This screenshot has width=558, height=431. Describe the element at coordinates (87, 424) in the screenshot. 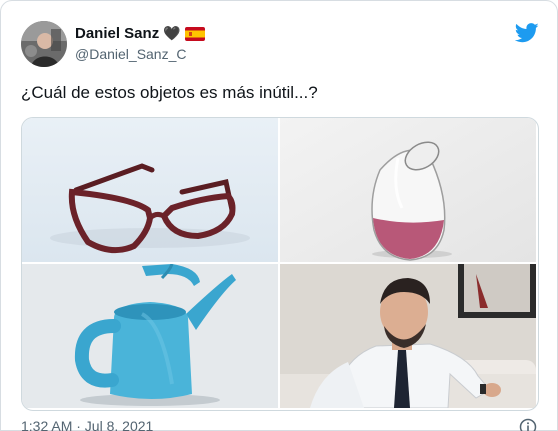

I see `tweet-timestamp: 1:32 AM · Jul 8, 2021` at that location.